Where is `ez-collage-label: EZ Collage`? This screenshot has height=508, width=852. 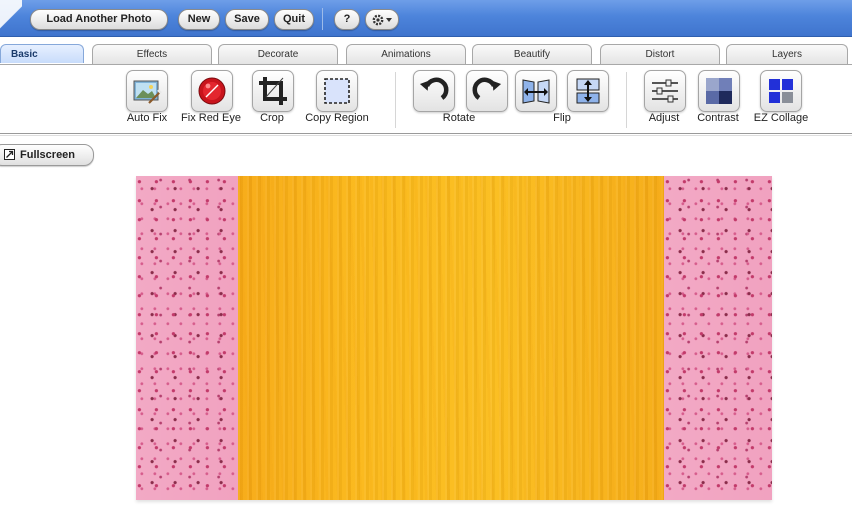 ez-collage-label: EZ Collage is located at coordinates (781, 118).